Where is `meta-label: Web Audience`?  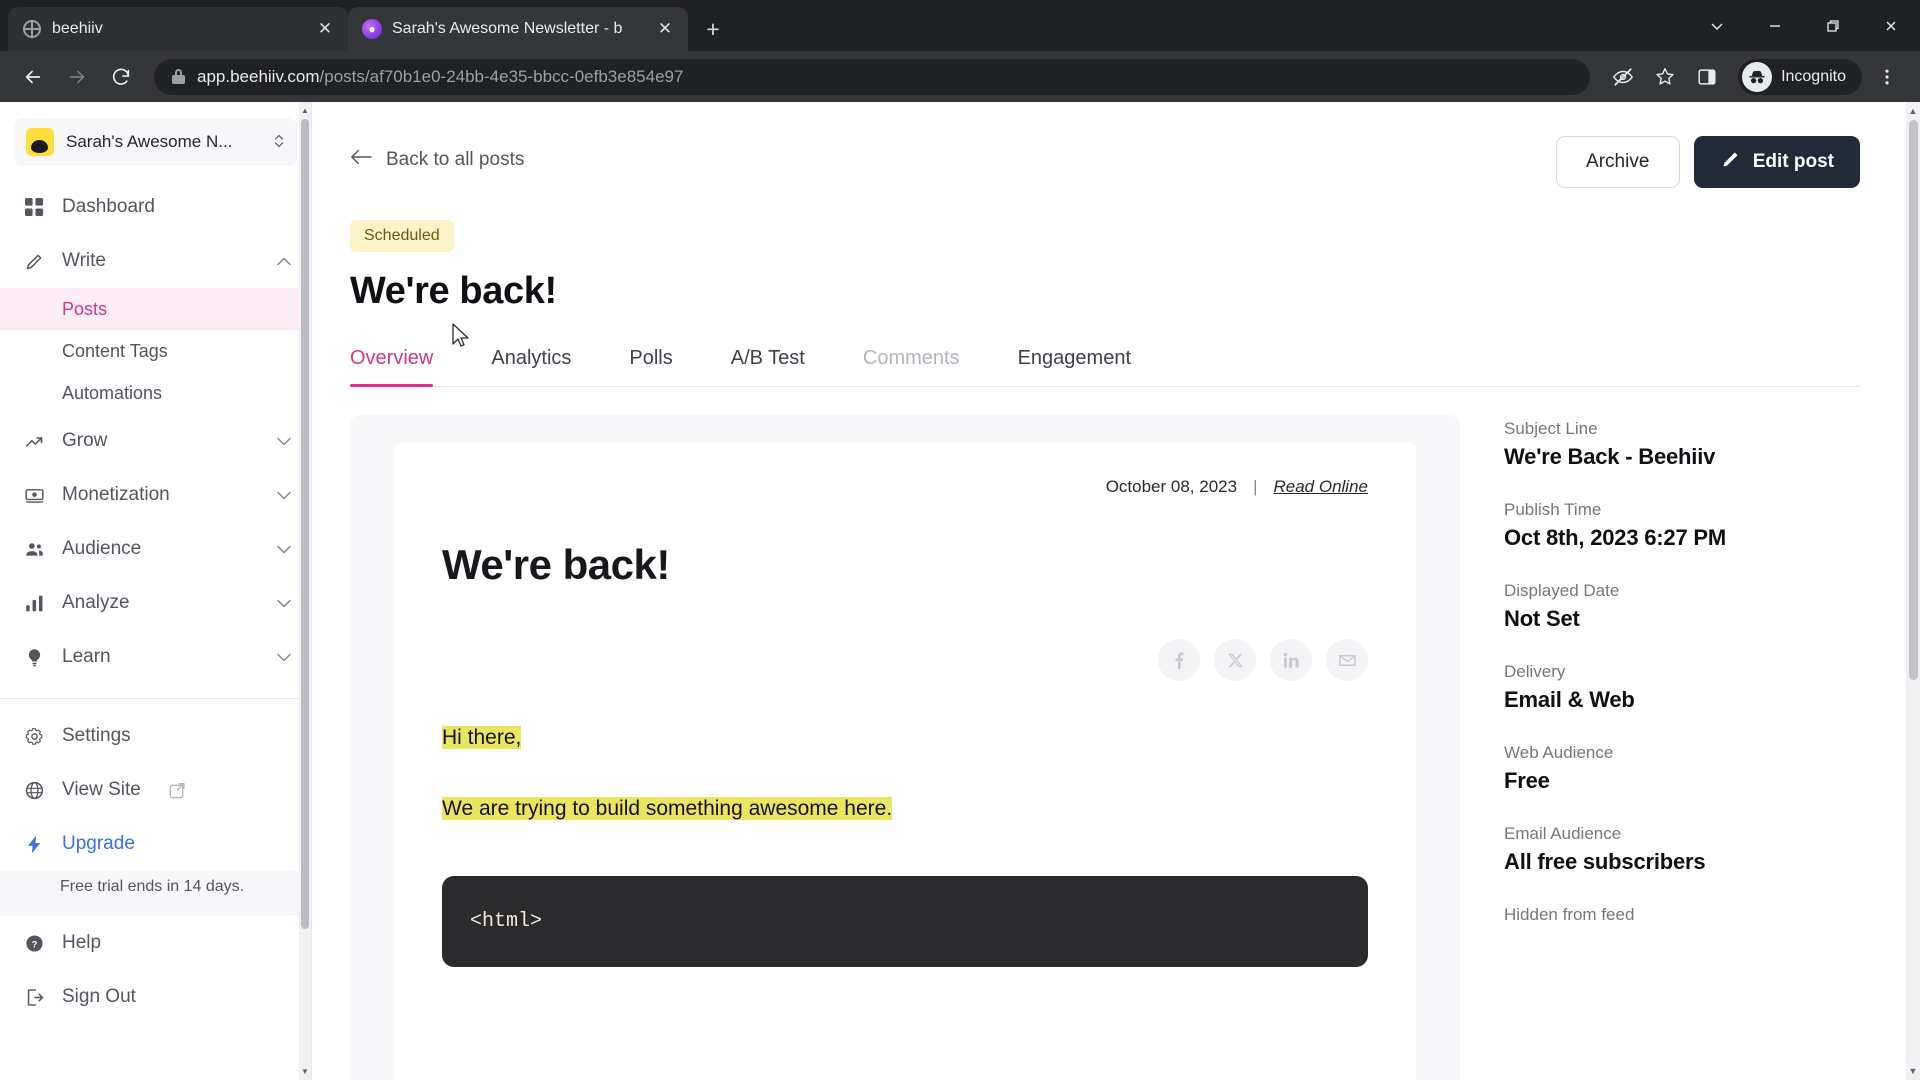 meta-label: Web Audience is located at coordinates (1559, 752).